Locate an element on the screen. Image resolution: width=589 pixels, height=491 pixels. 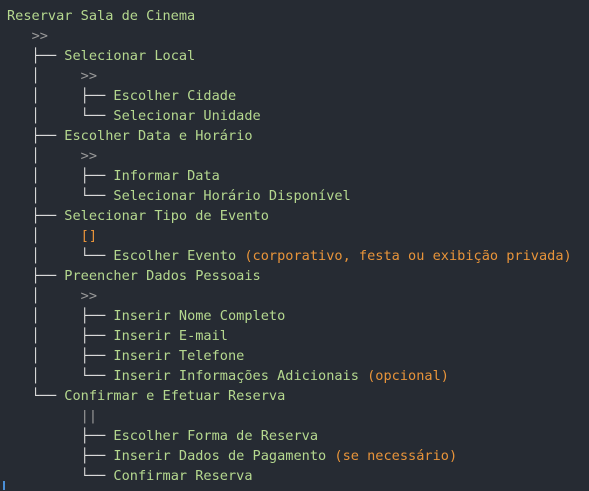
node-label: Preencher Dados Pessoais is located at coordinates (162, 276).